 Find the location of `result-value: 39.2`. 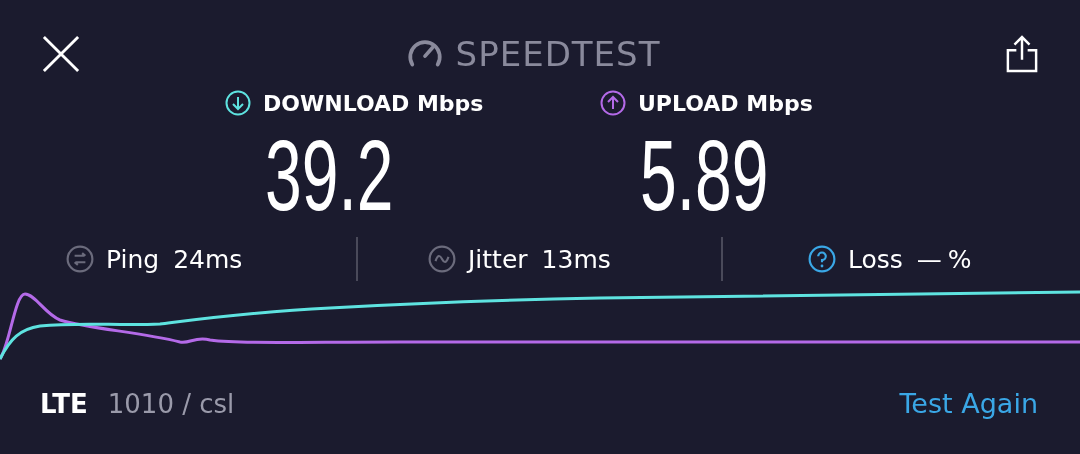

result-value: 39.2 is located at coordinates (329, 175).